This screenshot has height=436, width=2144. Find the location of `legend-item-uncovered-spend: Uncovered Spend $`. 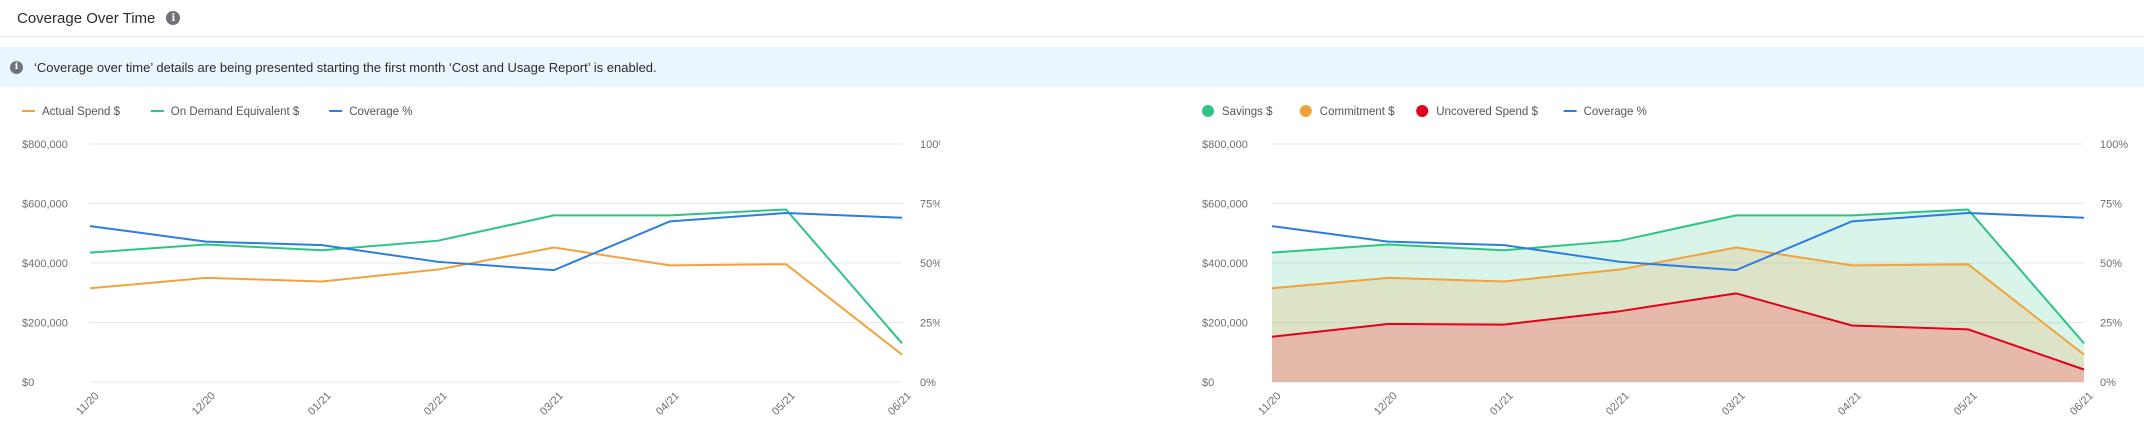

legend-item-uncovered-spend: Uncovered Spend $ is located at coordinates (1477, 111).